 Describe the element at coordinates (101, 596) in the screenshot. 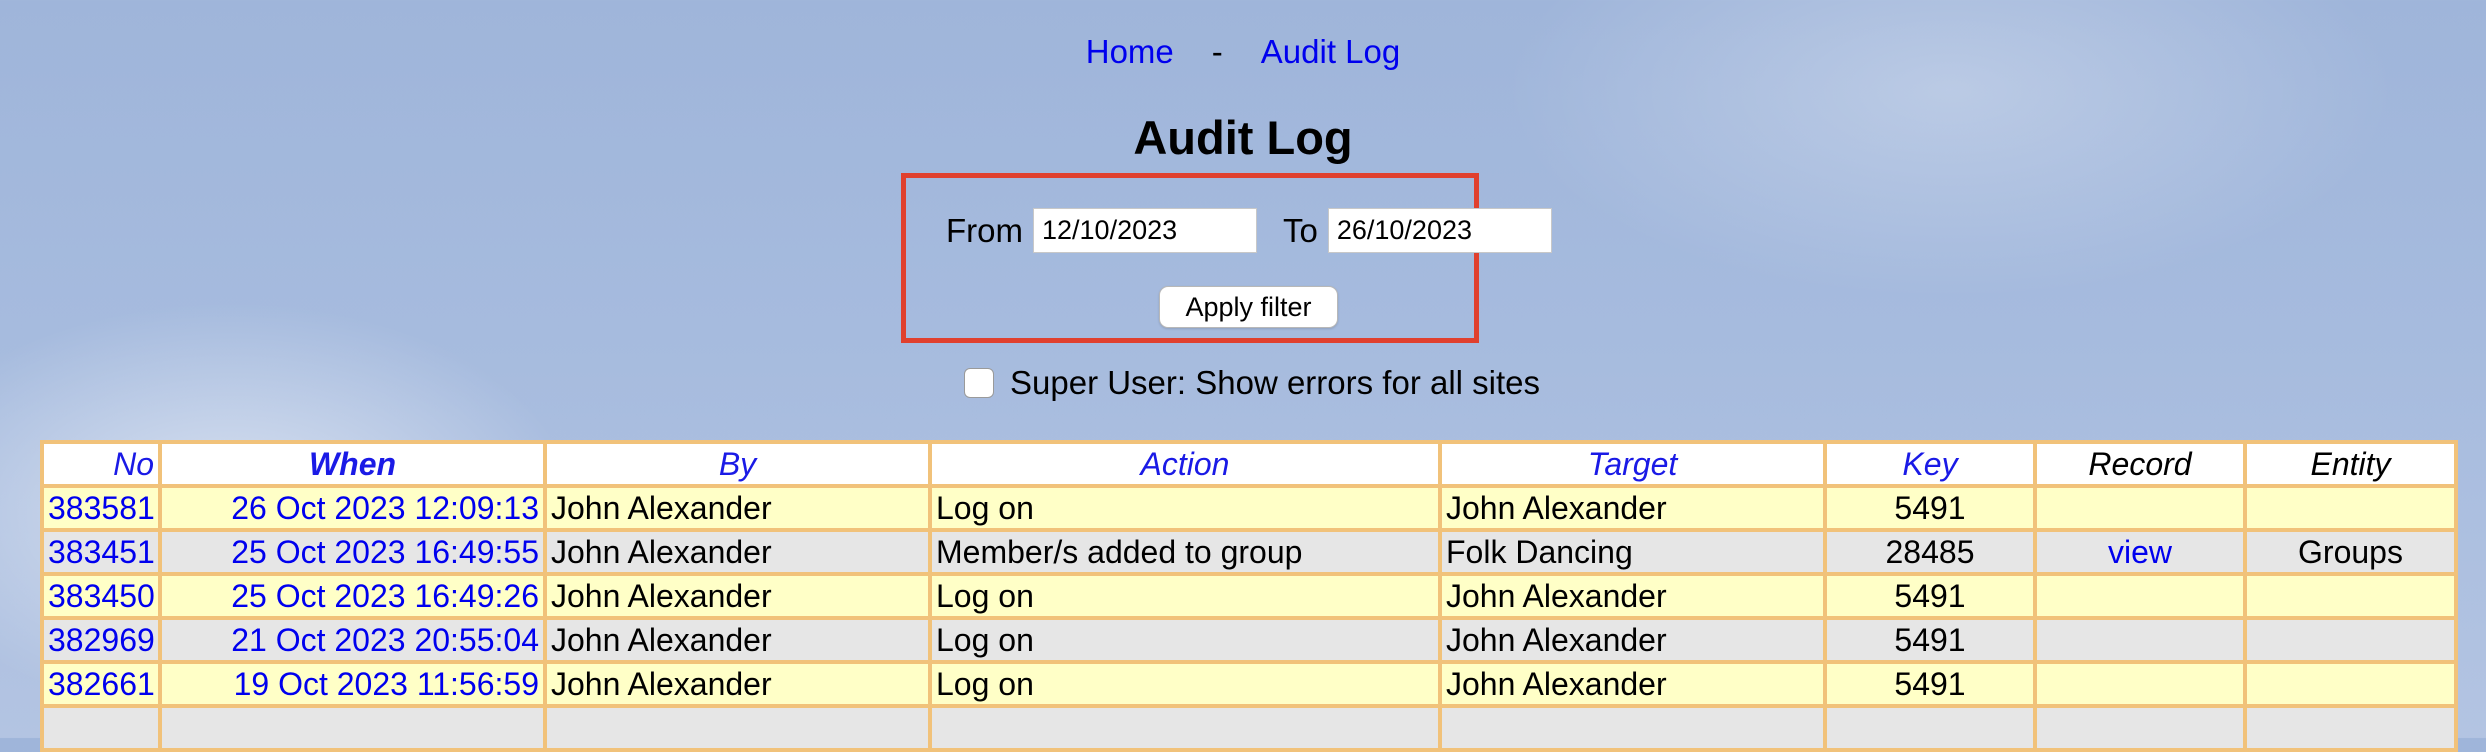

I see `row-number-link: 383450` at that location.